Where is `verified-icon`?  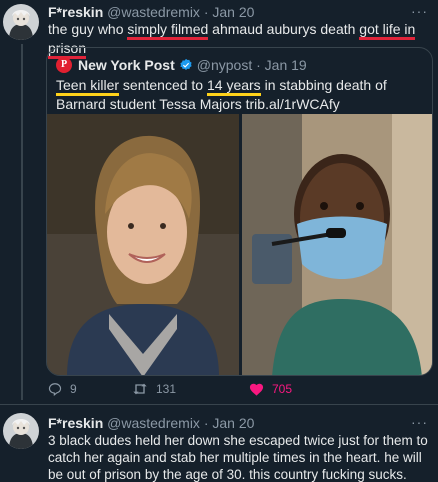 verified-icon is located at coordinates (186, 64).